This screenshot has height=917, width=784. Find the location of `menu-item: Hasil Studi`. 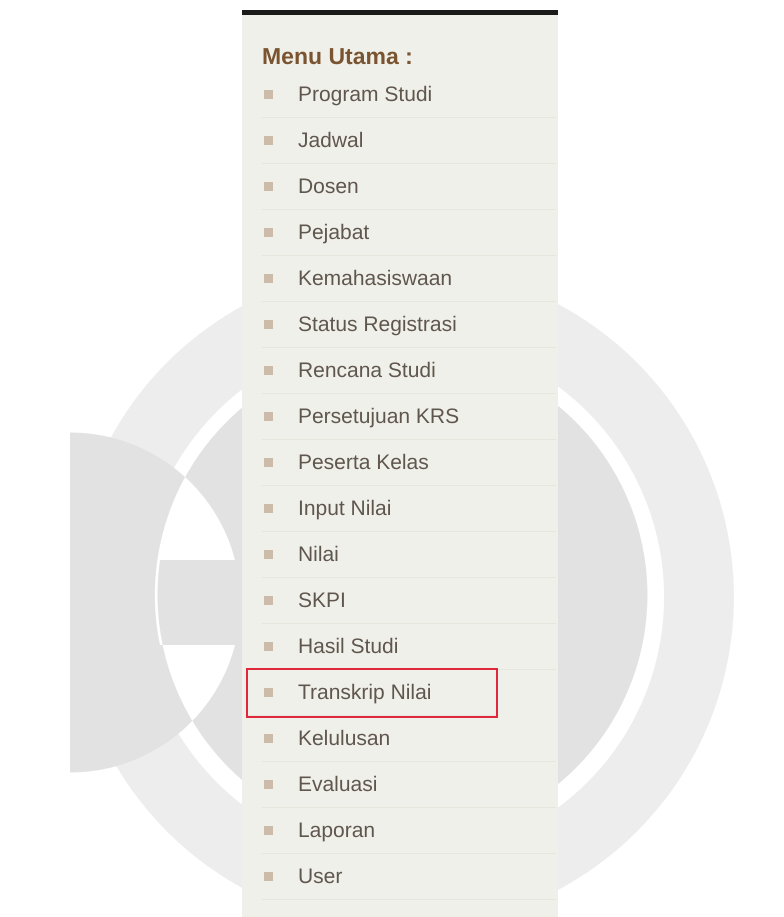

menu-item: Hasil Studi is located at coordinates (409, 647).